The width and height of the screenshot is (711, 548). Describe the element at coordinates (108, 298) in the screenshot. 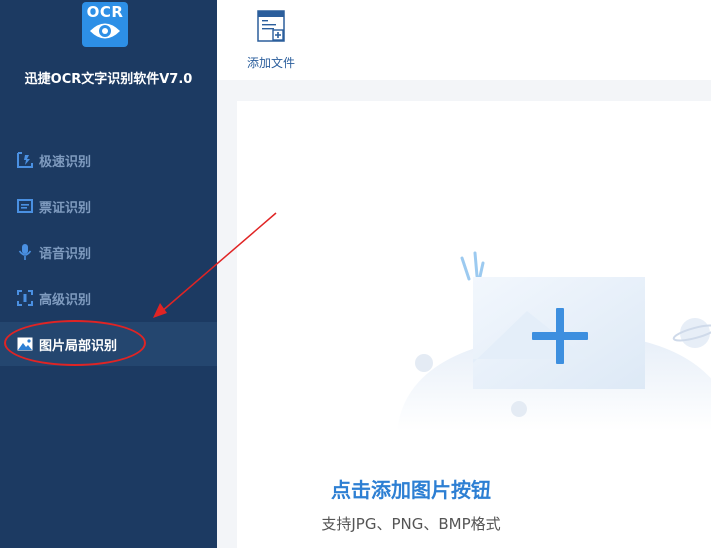

I see `sidebar-item-advanced-recognition: 高级识别` at that location.